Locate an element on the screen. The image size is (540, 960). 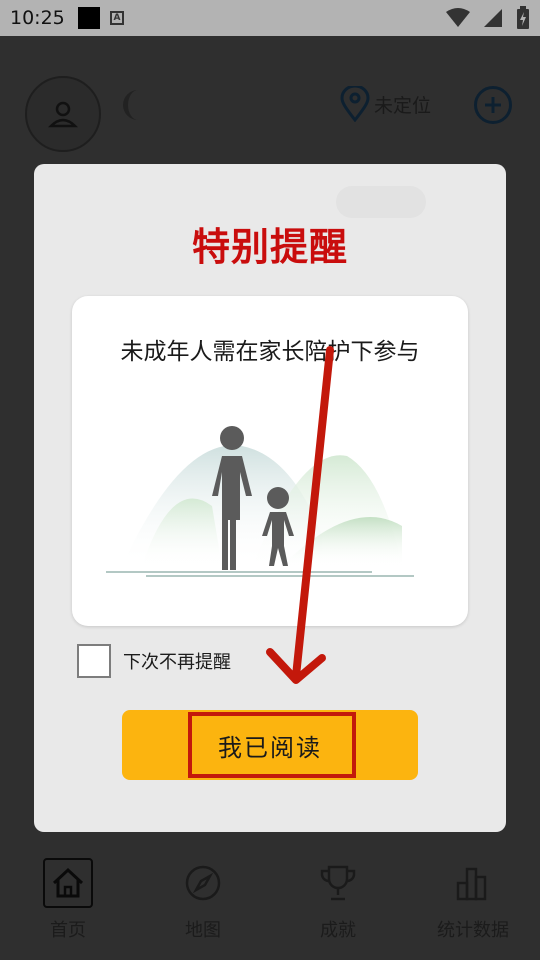
parent-child-illustration is located at coordinates (260, 501).